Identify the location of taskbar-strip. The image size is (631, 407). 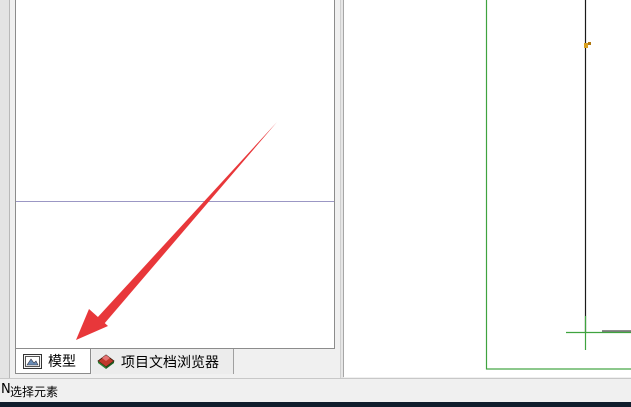
(315, 404).